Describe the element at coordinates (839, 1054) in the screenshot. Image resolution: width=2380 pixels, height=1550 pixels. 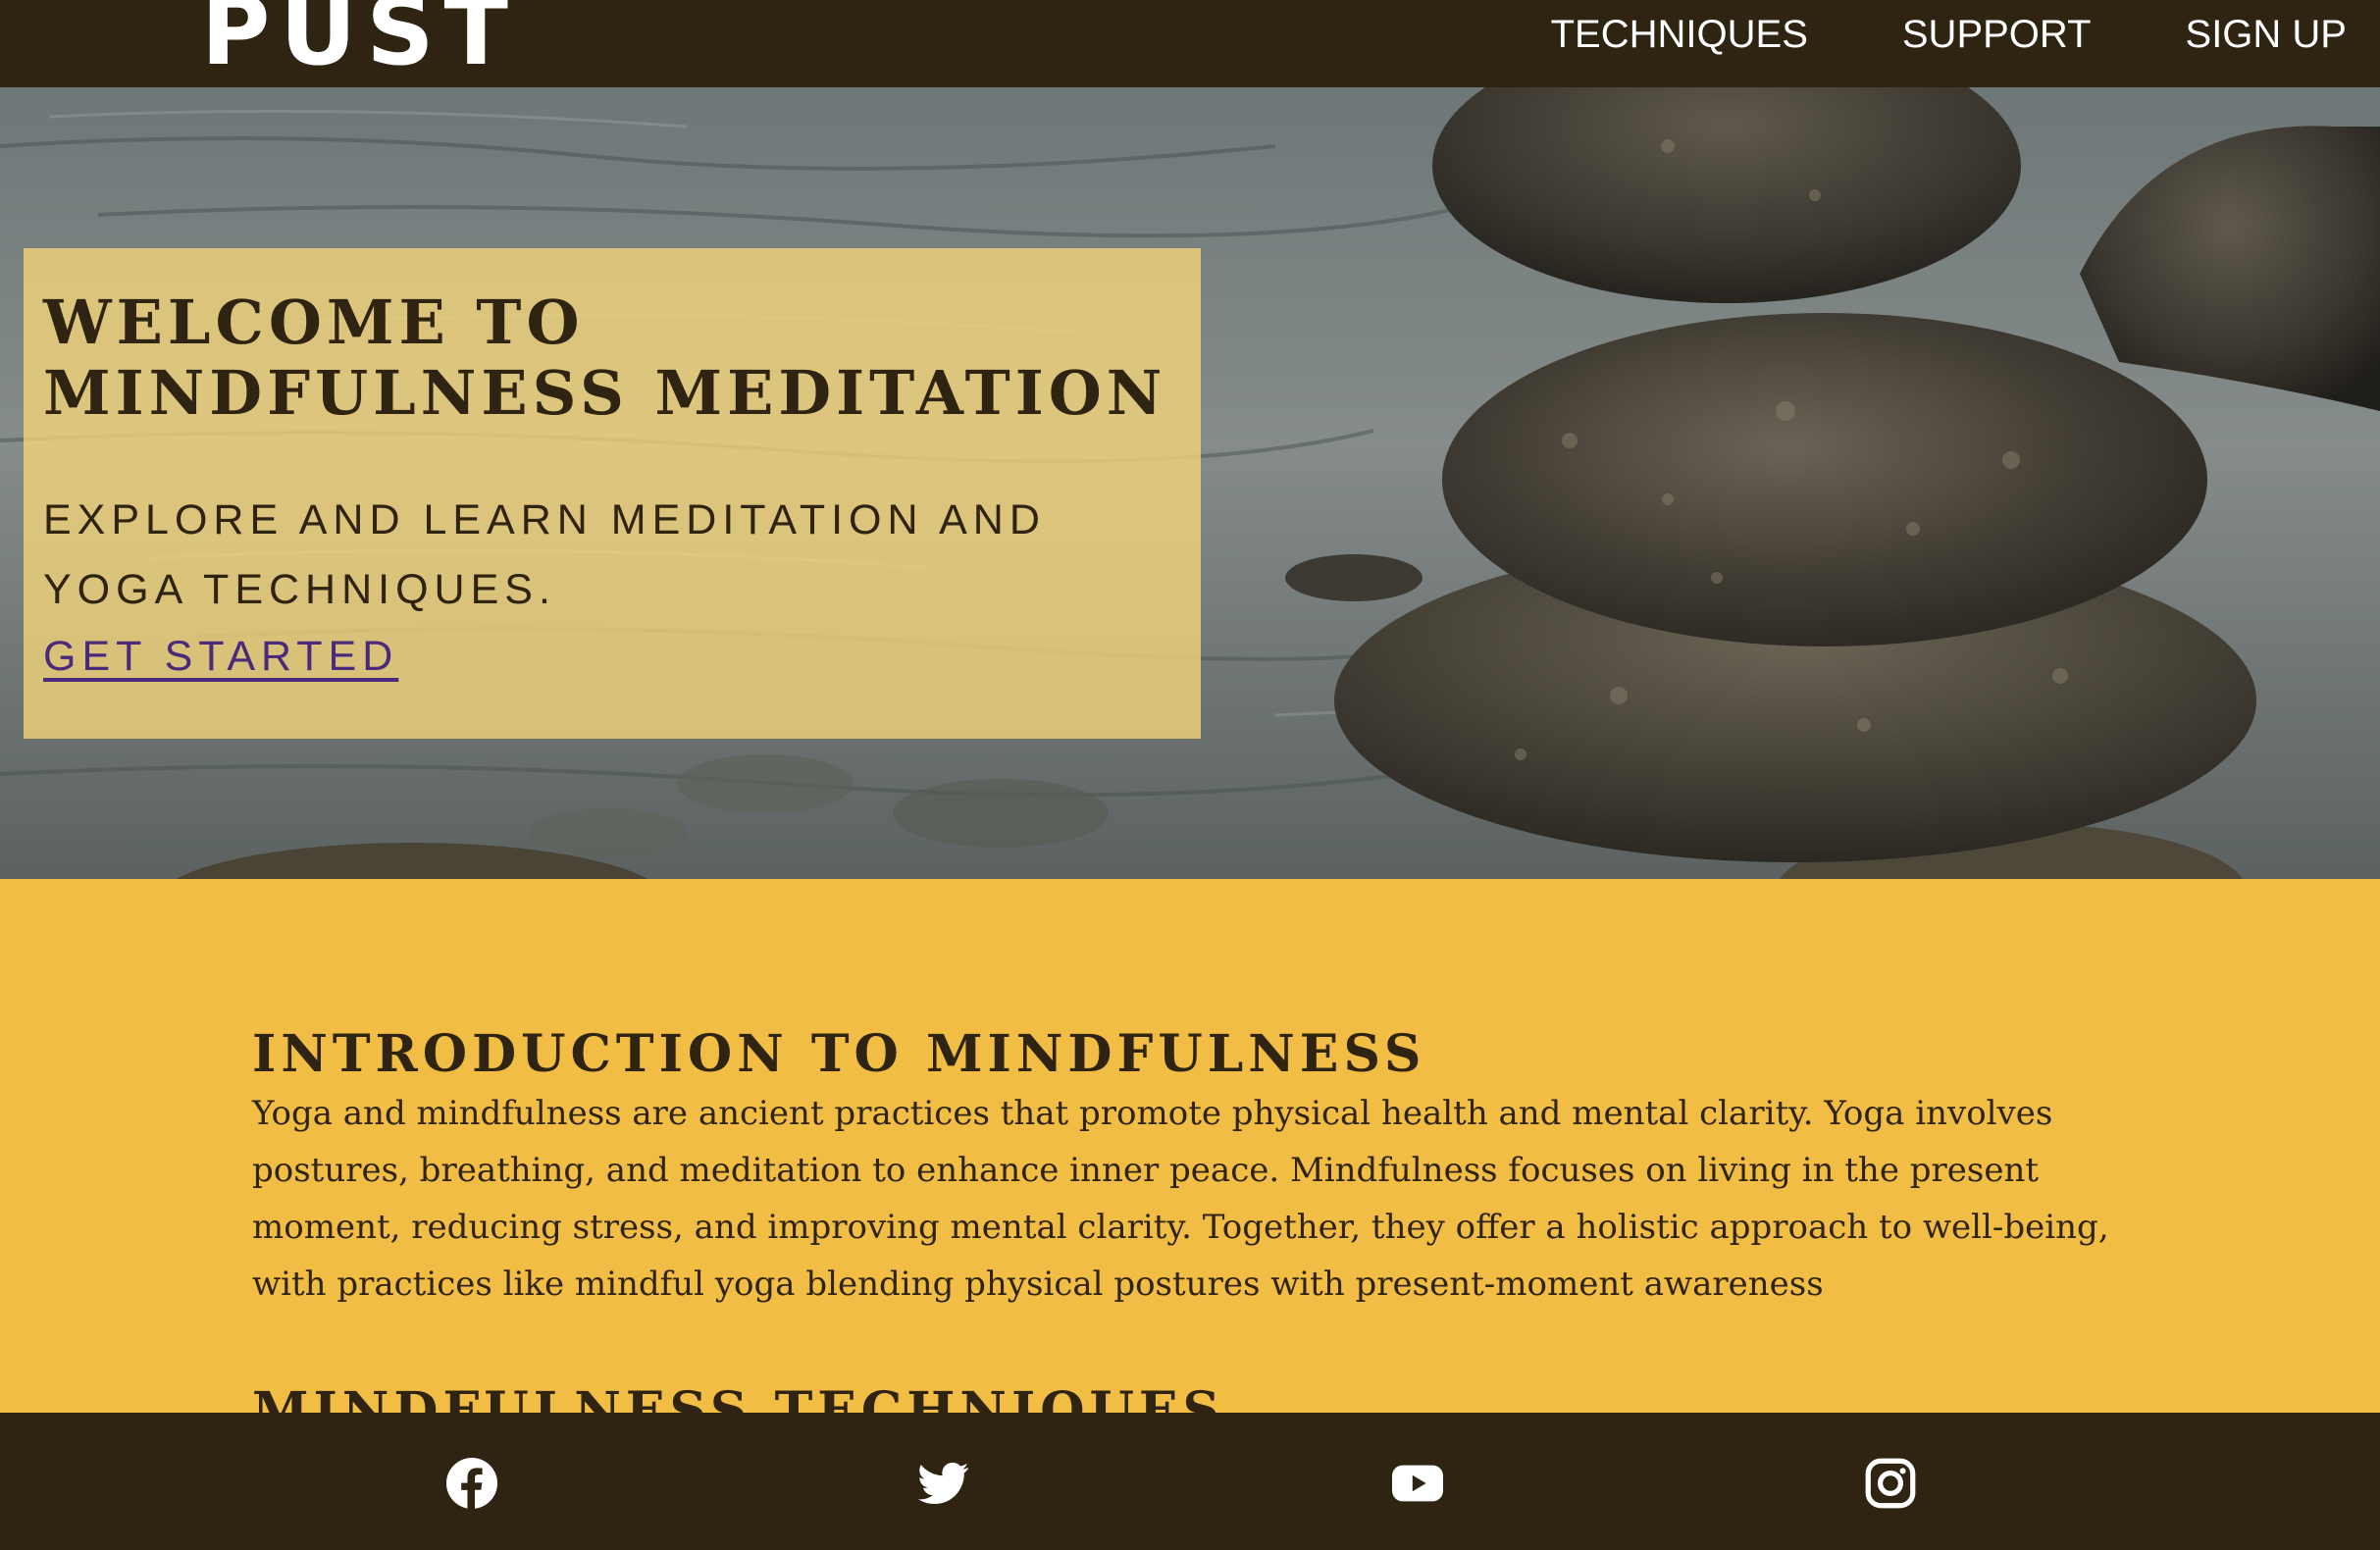
I see `intro-title: INTRODUCTION TO MINDFULNESS` at that location.